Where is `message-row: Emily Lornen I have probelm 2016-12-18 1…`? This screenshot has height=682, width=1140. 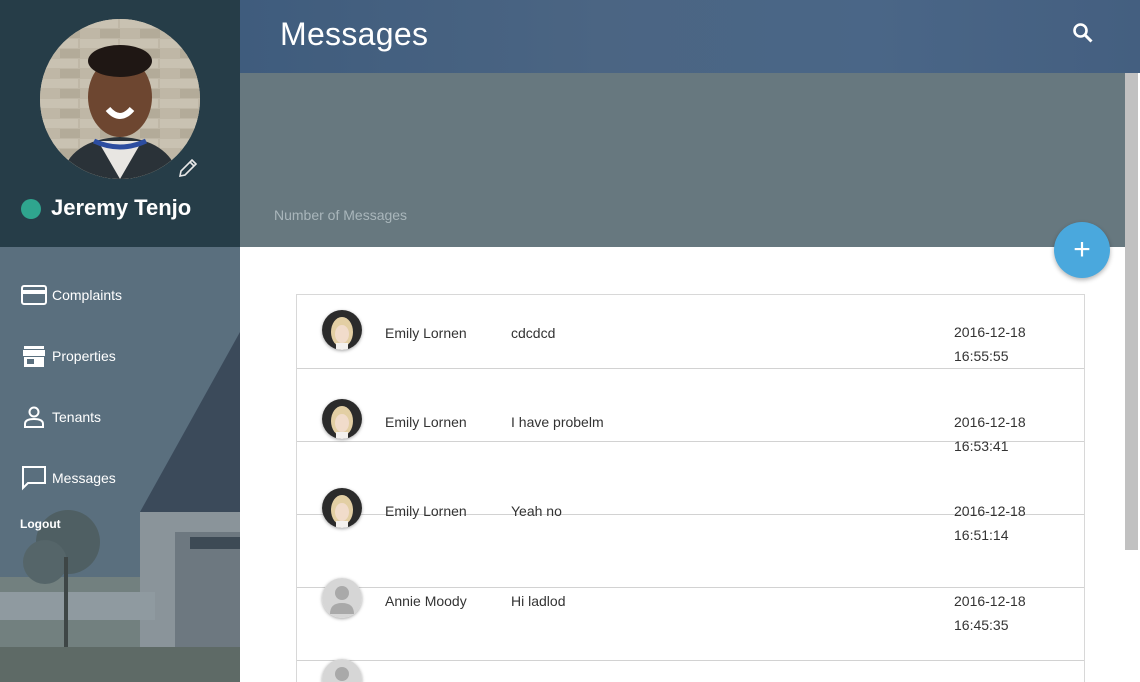 message-row: Emily Lornen I have probelm 2016-12-18 1… is located at coordinates (690, 411).